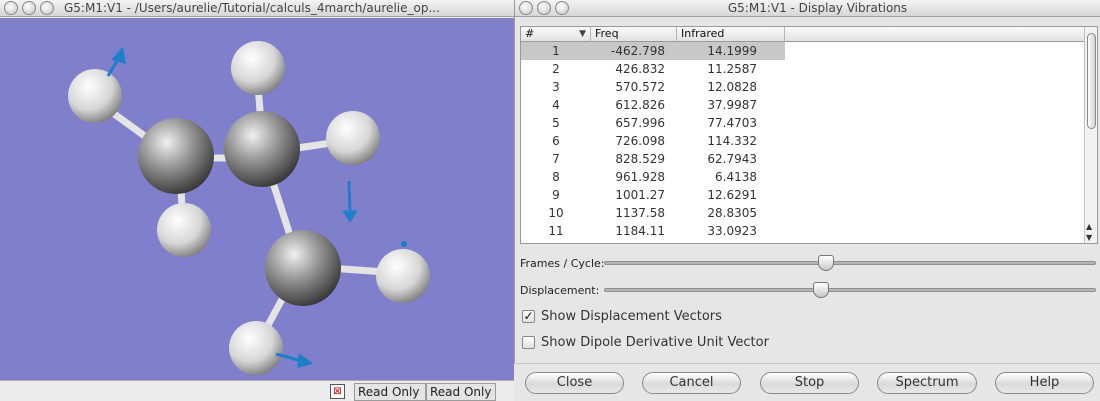 This screenshot has width=1100, height=401. What do you see at coordinates (640, 141) in the screenshot?
I see `frequency-cell: 726.098` at bounding box center [640, 141].